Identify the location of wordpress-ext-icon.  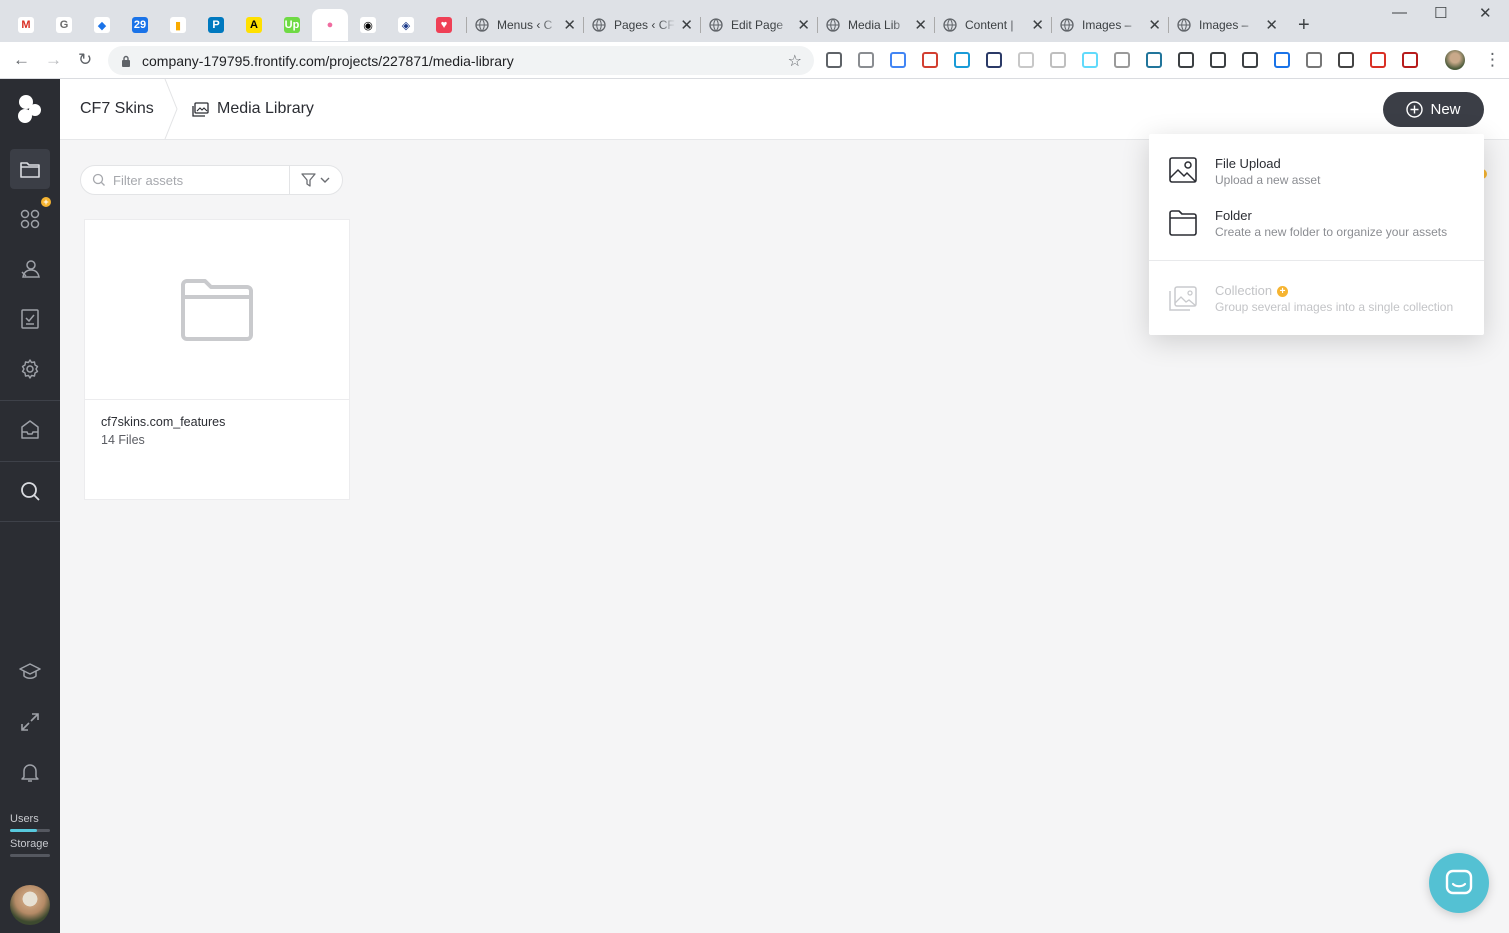
(1154, 60).